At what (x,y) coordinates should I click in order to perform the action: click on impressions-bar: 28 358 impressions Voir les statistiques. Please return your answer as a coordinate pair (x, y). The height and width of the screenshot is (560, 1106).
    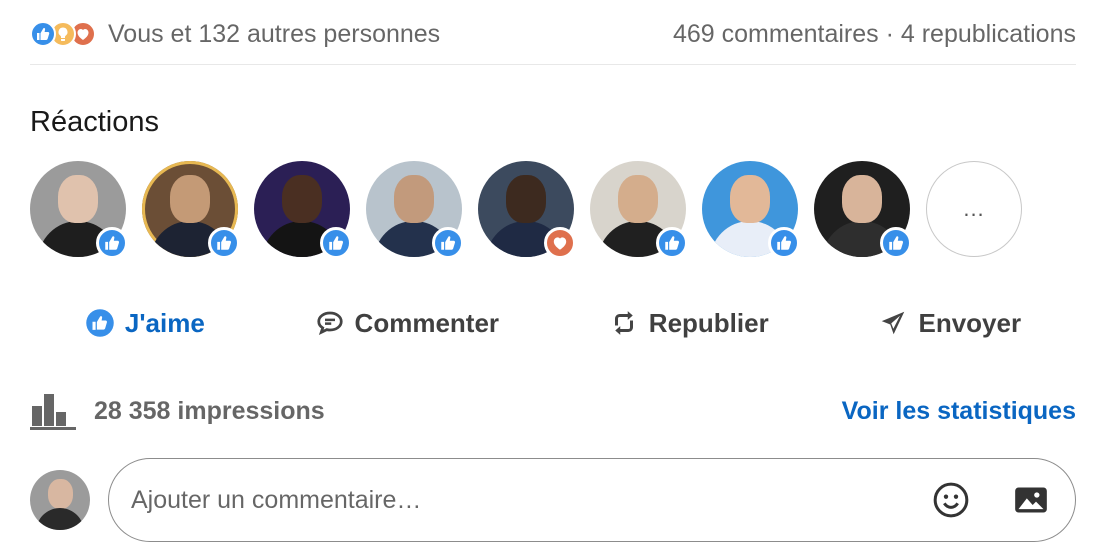
    Looking at the image, I should click on (553, 411).